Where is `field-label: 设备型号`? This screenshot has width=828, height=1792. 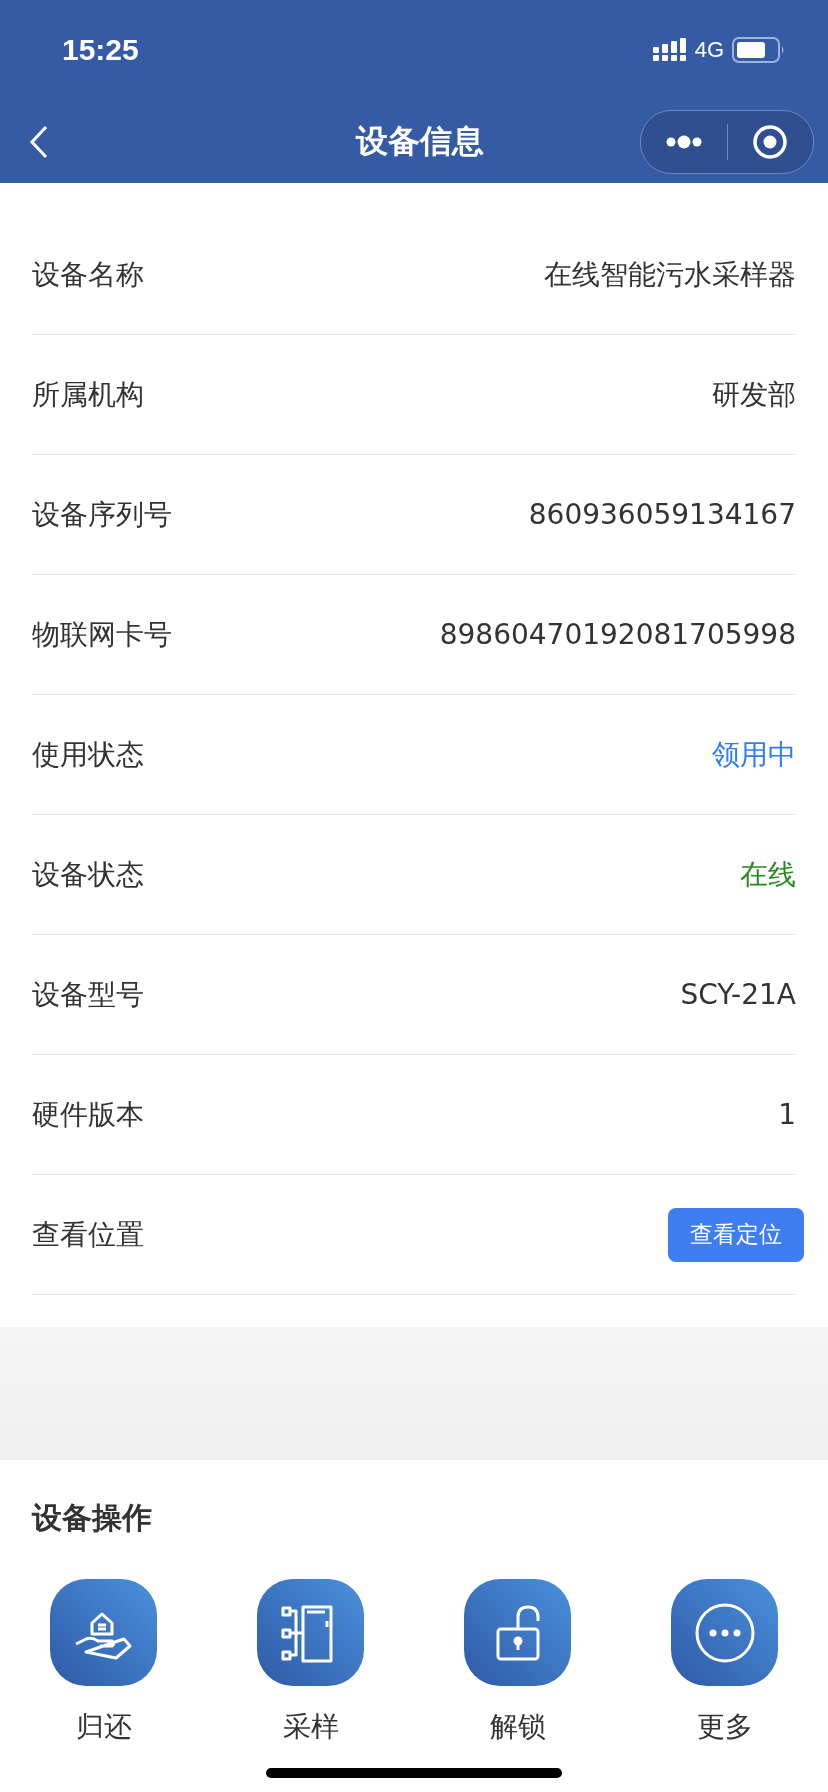
field-label: 设备型号 is located at coordinates (88, 994).